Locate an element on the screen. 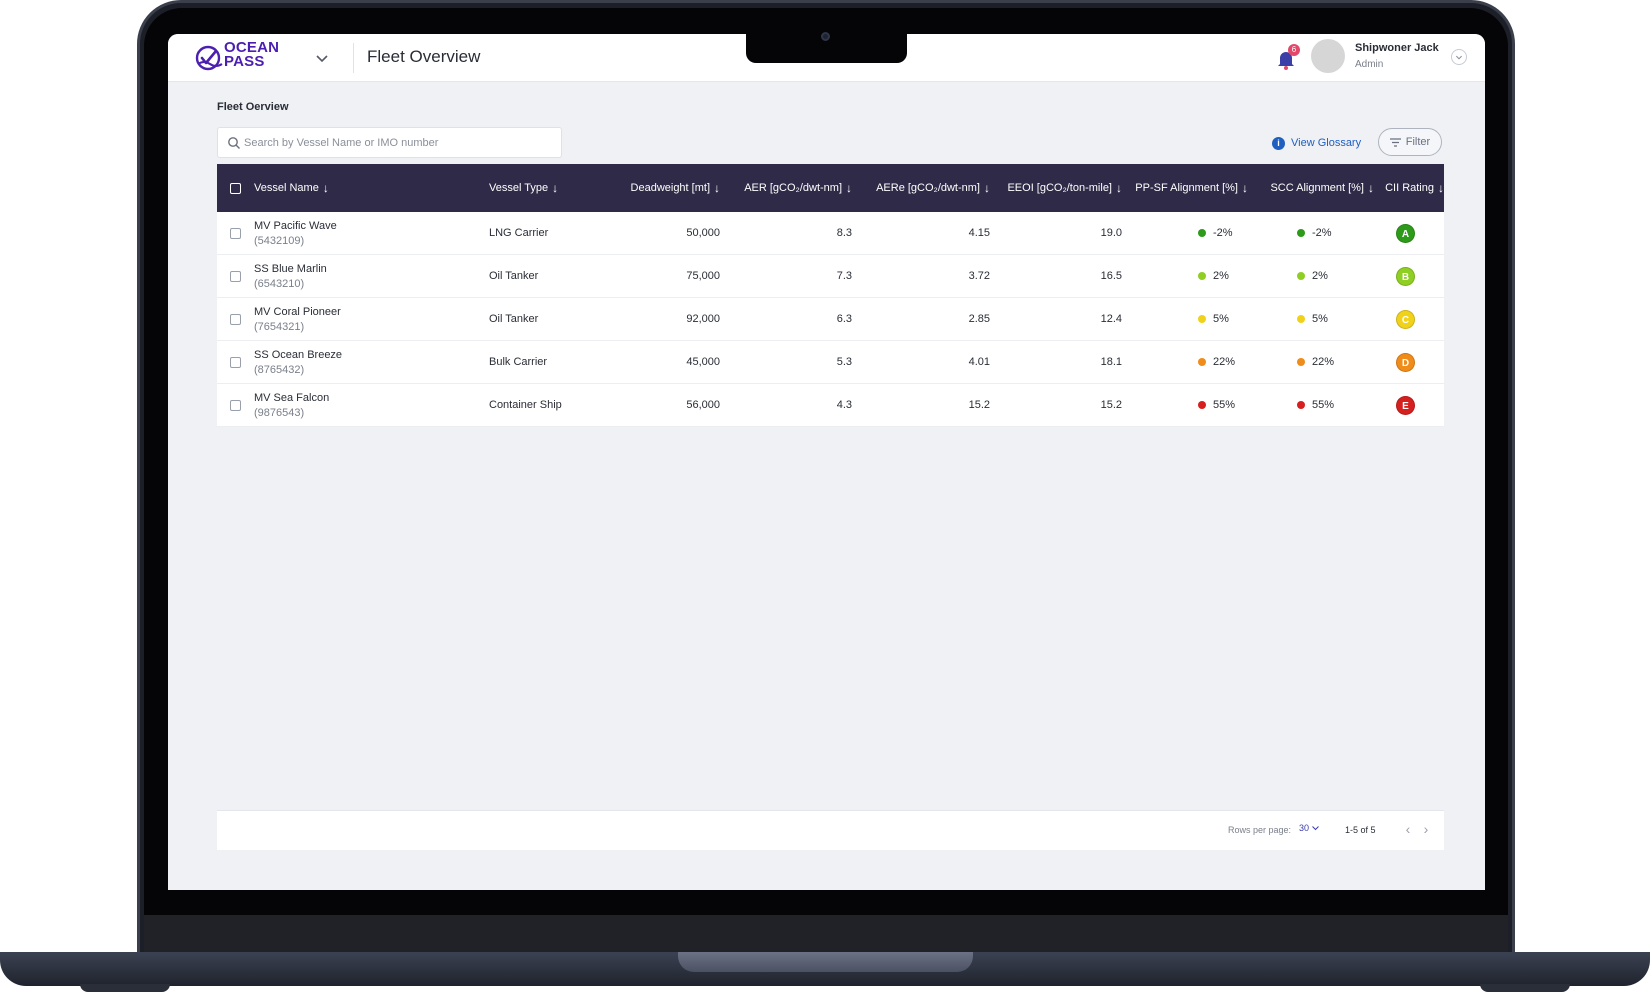 This screenshot has width=1650, height=1000. deadweight-value: 50,000 is located at coordinates (703, 233).